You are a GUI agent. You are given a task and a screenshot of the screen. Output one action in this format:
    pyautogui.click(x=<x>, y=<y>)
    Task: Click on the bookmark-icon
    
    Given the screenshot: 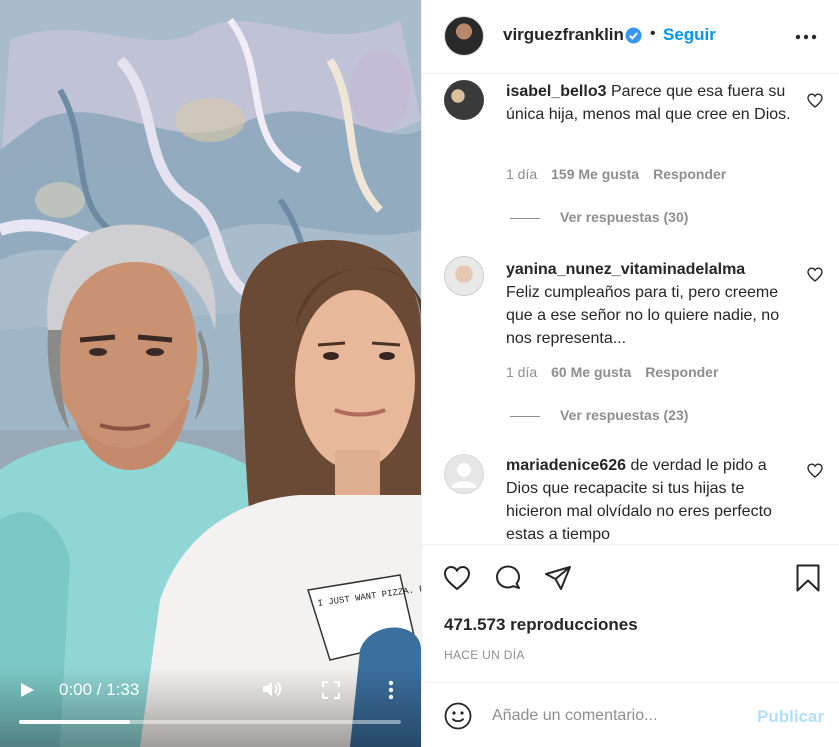 What is the action you would take?
    pyautogui.click(x=808, y=578)
    